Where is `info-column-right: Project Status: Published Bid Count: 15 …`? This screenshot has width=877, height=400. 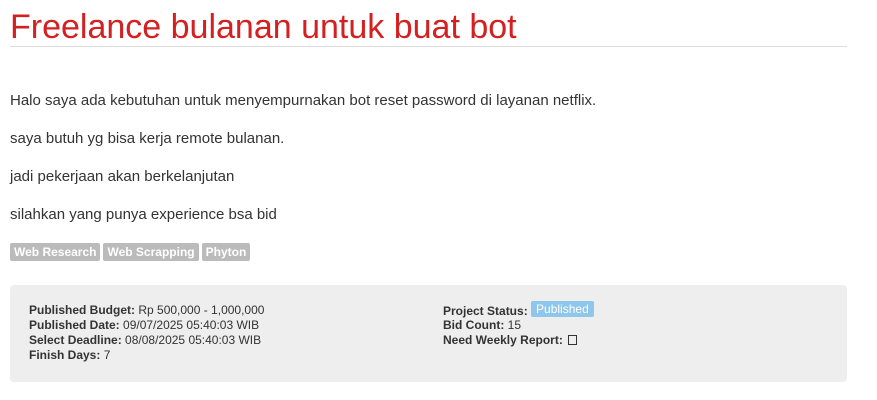 info-column-right: Project Status: Published Bid Count: 15 … is located at coordinates (518, 324).